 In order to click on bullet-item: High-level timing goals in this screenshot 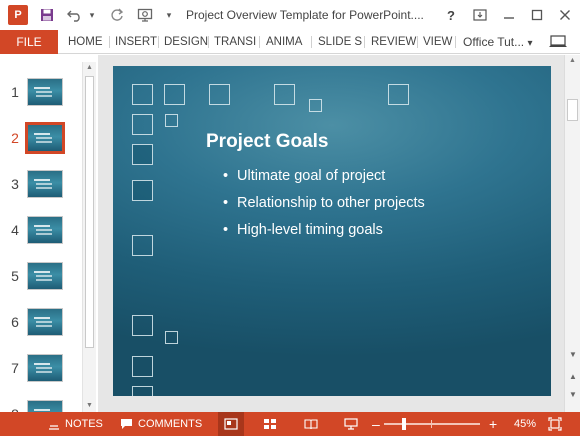, I will do `click(324, 231)`.